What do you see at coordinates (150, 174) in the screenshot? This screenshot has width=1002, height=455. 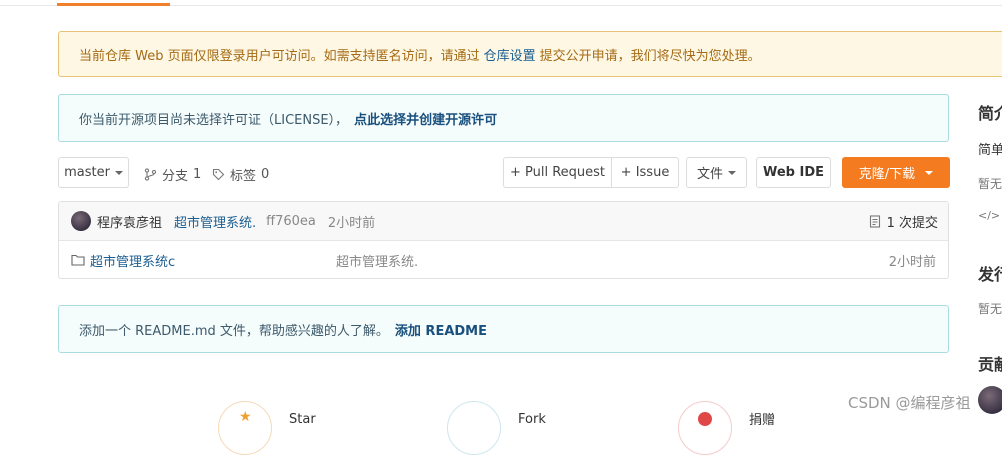 I see `branch-icon` at bounding box center [150, 174].